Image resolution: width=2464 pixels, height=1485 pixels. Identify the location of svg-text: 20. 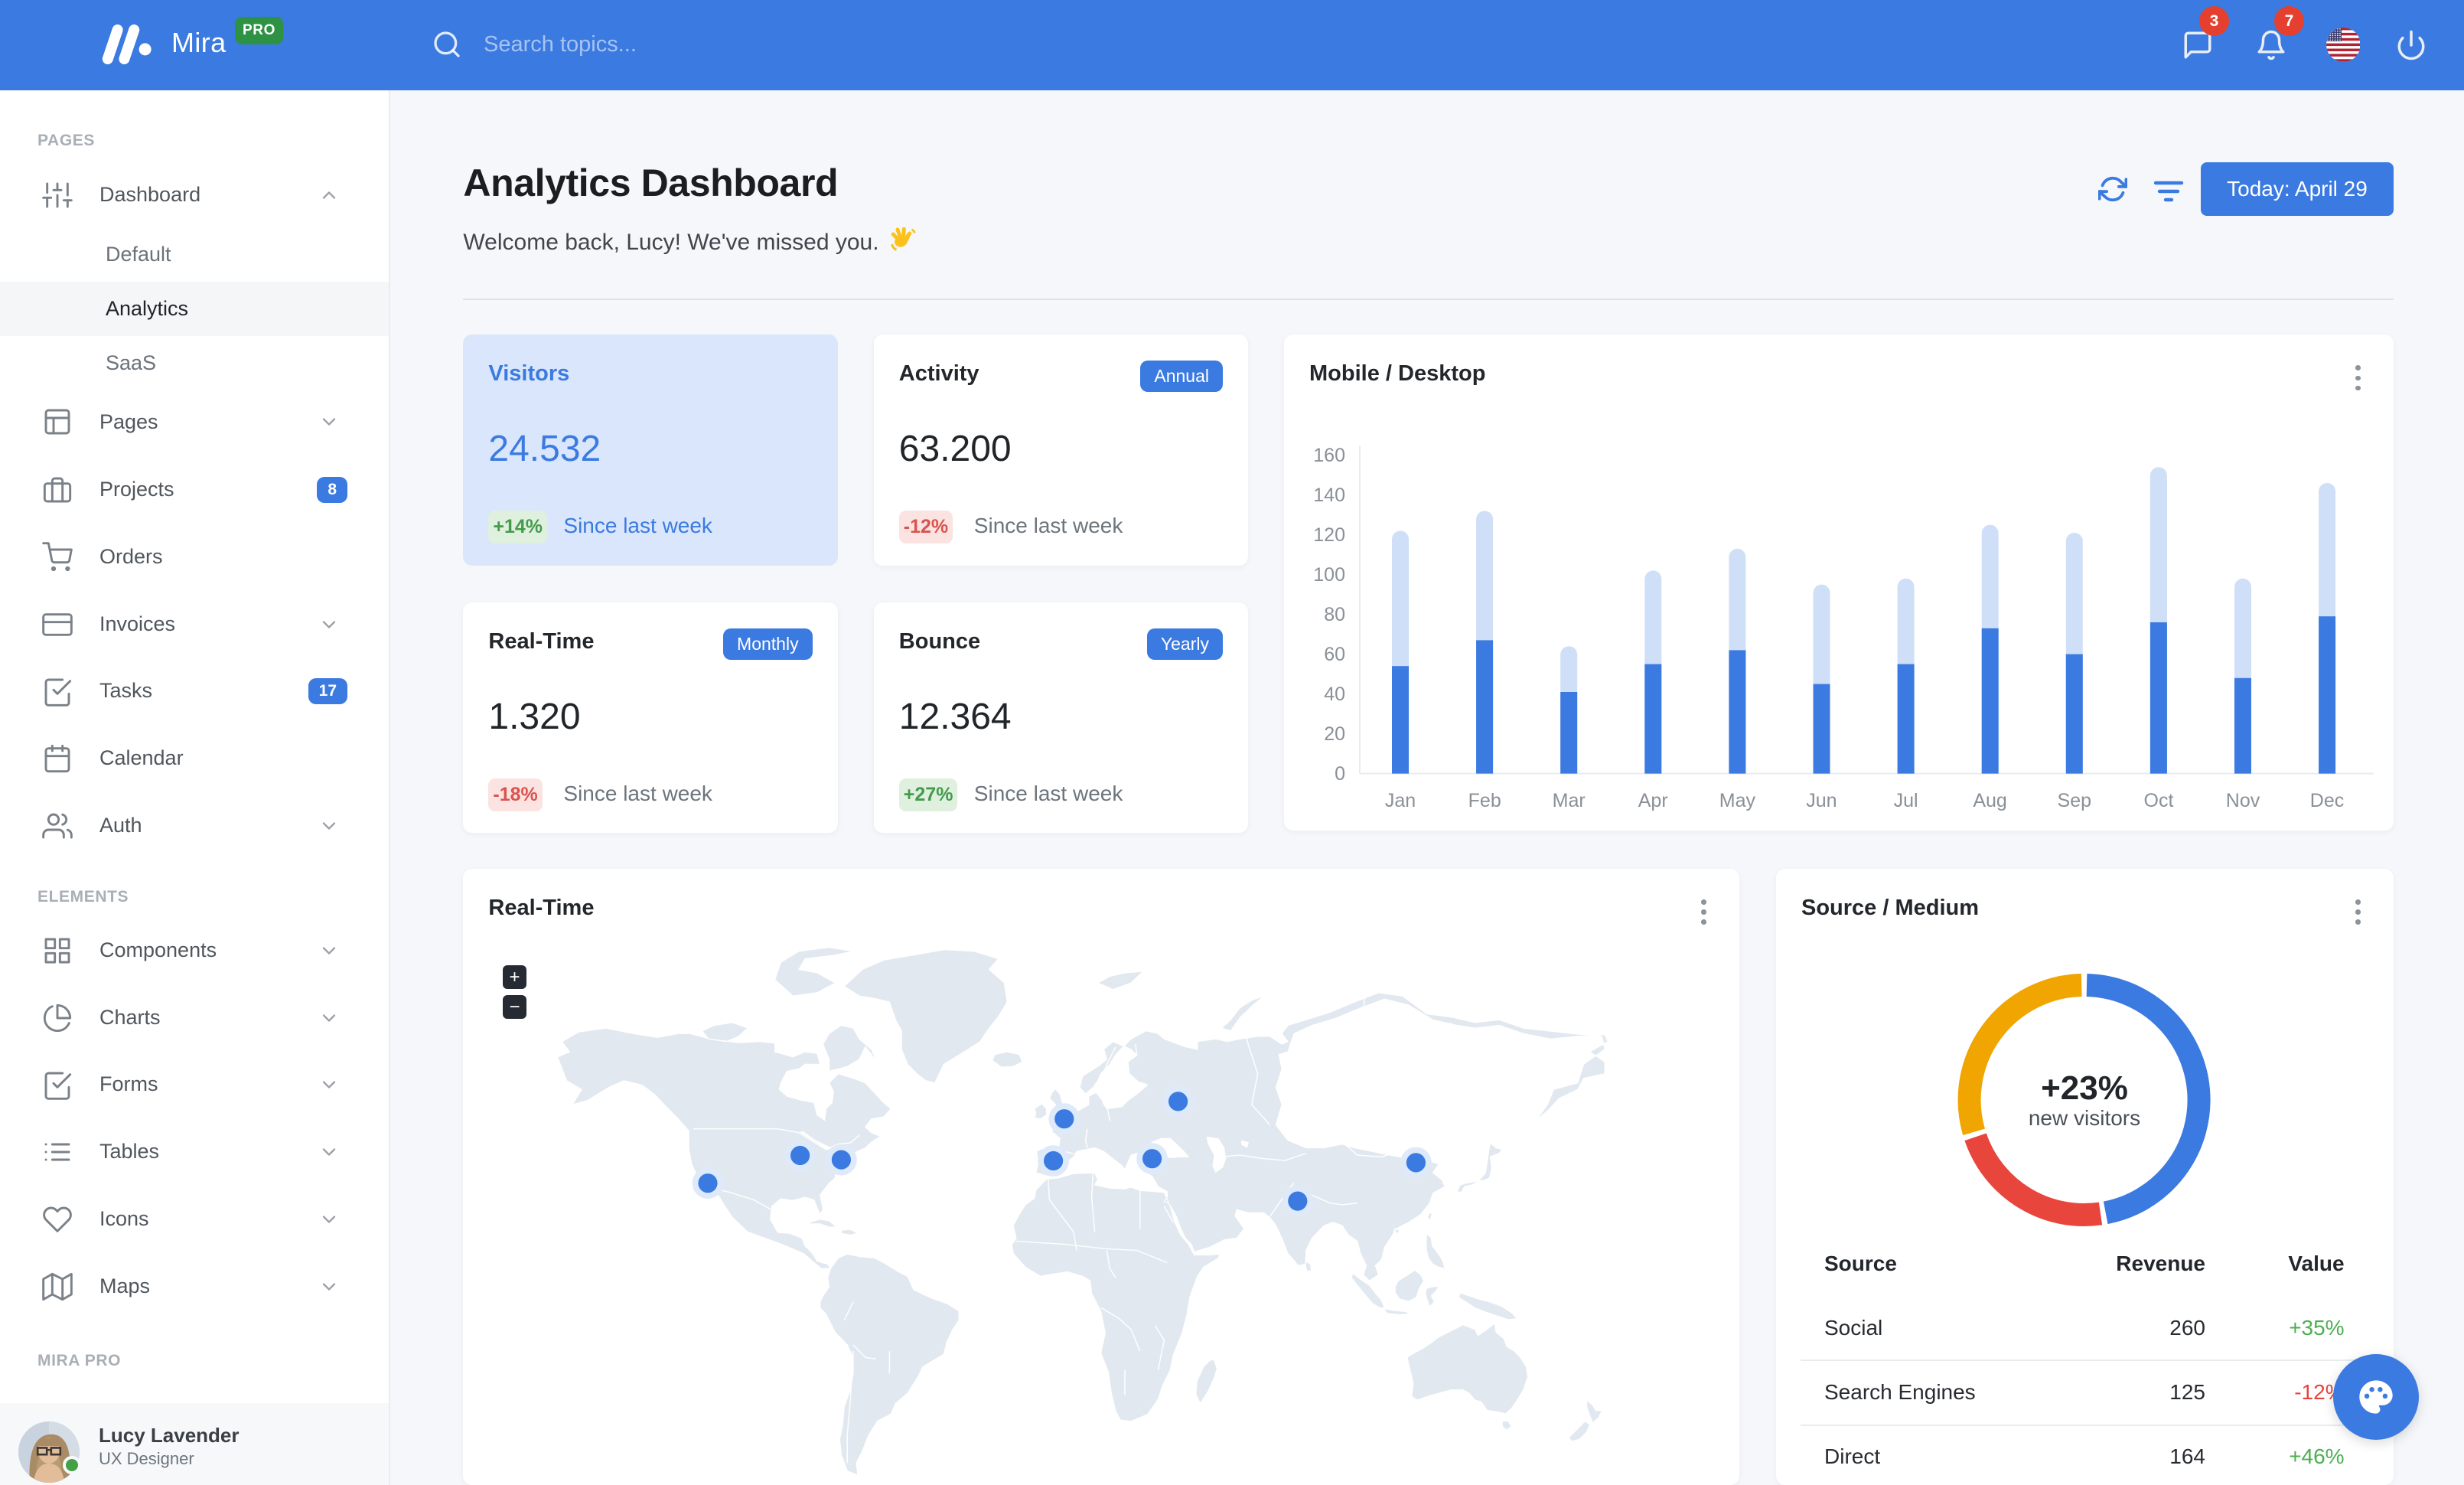
(1335, 734).